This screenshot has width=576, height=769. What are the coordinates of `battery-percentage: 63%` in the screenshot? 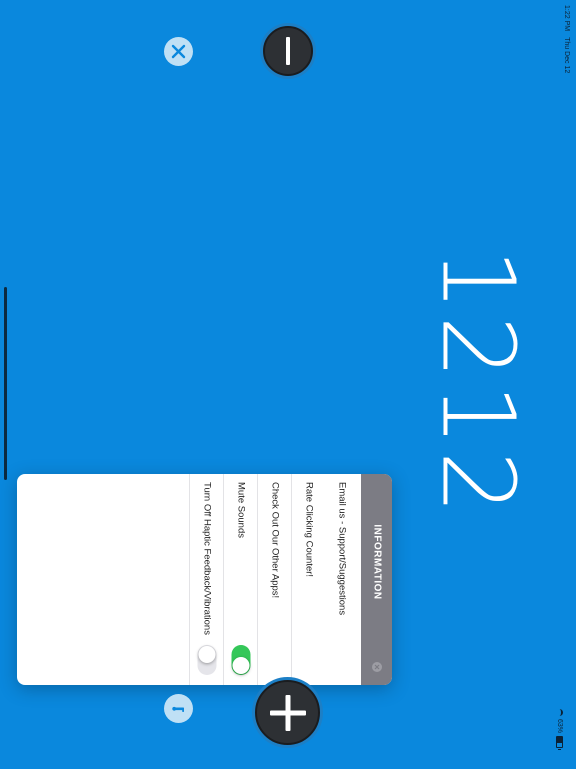 It's located at (560, 726).